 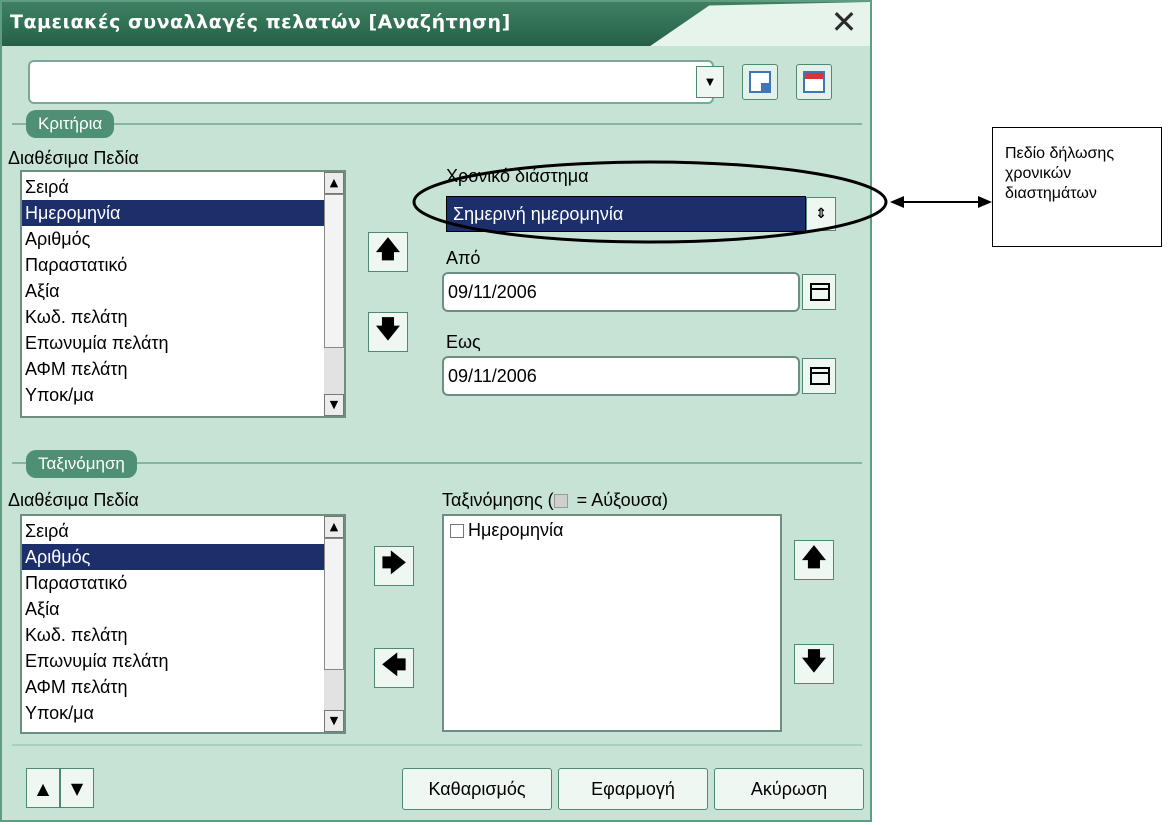 I want to click on sort-up-button: 🡅, so click(x=814, y=560).